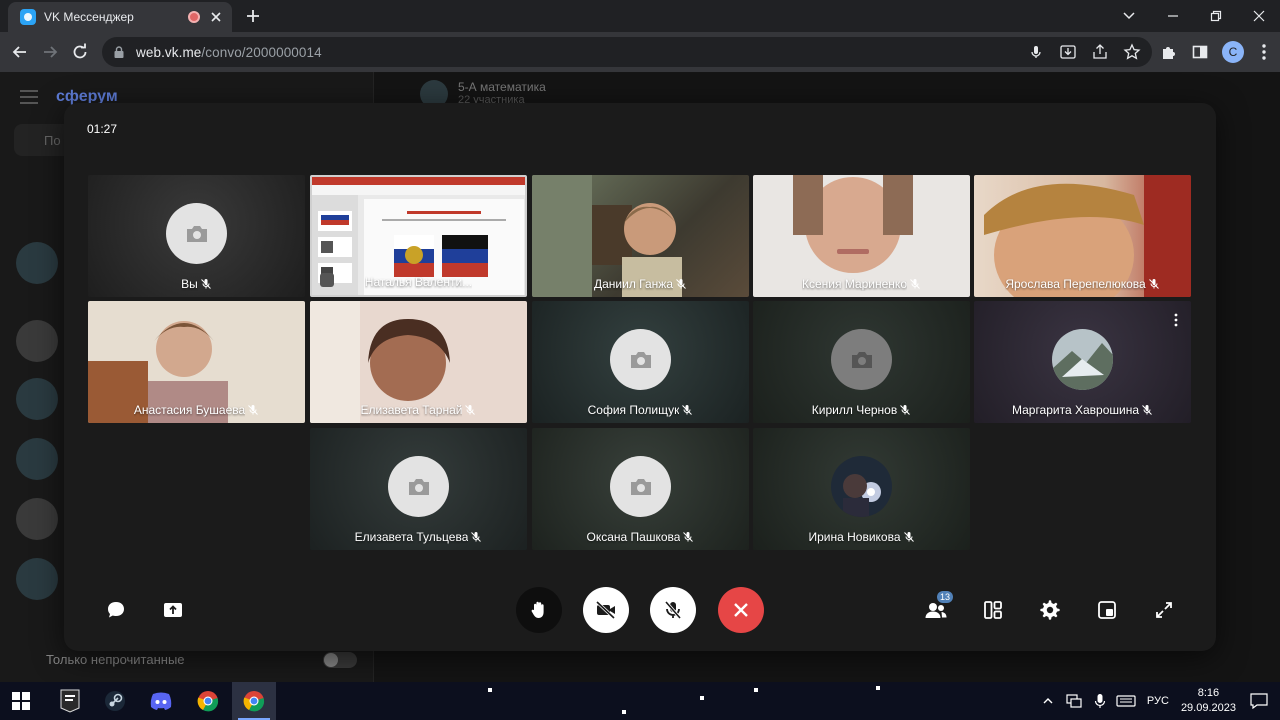 The width and height of the screenshot is (1280, 720). What do you see at coordinates (253, 16) in the screenshot?
I see `new-tab-icon` at bounding box center [253, 16].